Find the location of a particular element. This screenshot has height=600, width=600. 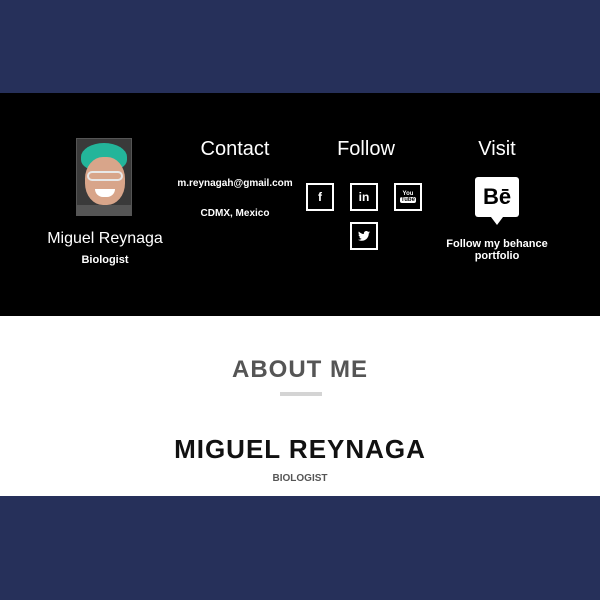

photo-face is located at coordinates (105, 181).